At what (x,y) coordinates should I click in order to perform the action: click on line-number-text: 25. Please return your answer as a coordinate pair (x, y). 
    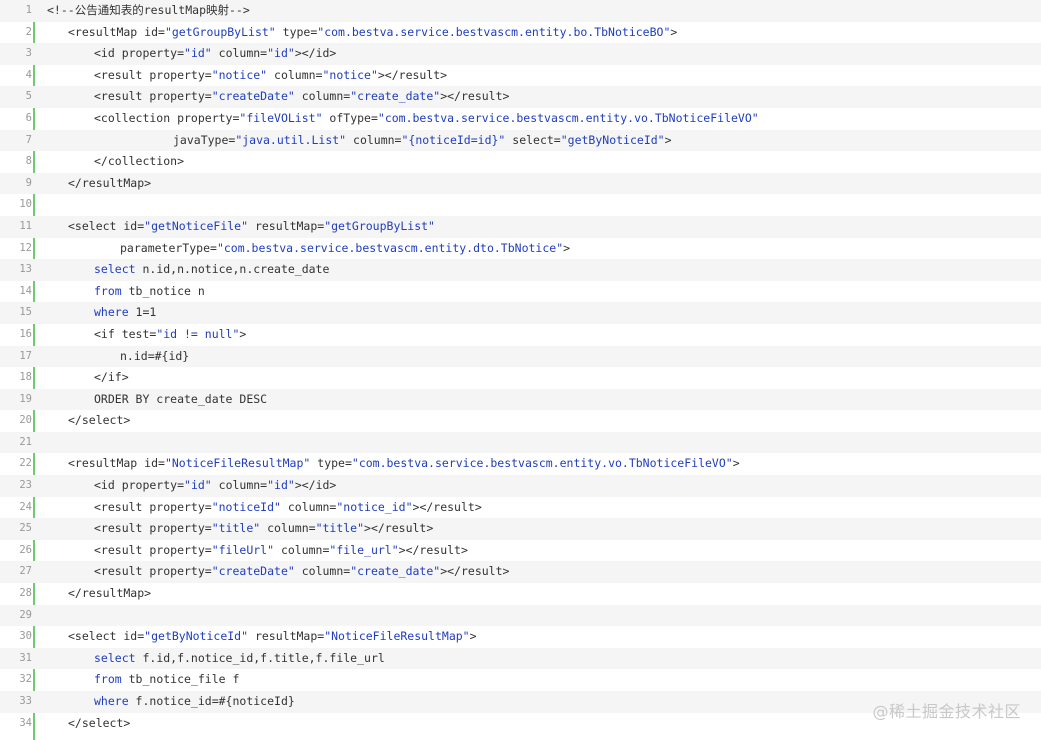
    Looking at the image, I should click on (25, 528).